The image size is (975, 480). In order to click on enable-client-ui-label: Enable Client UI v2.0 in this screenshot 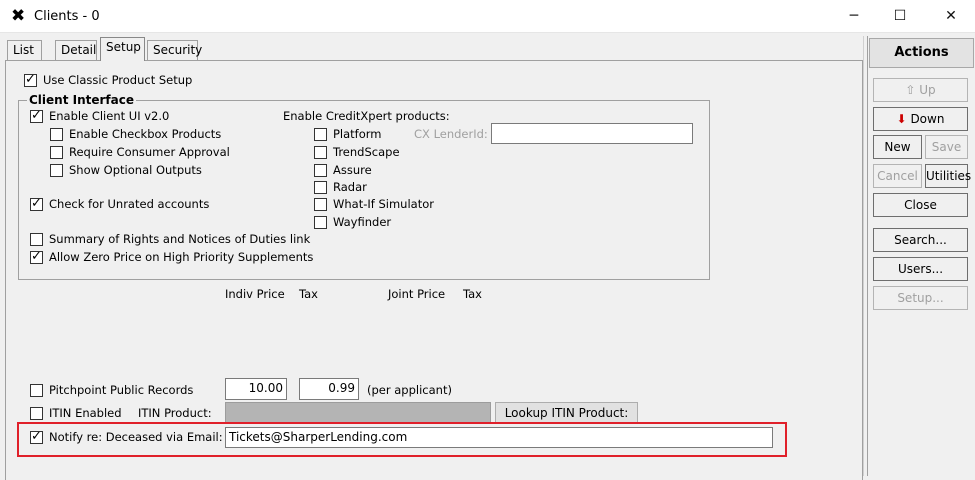, I will do `click(109, 116)`.